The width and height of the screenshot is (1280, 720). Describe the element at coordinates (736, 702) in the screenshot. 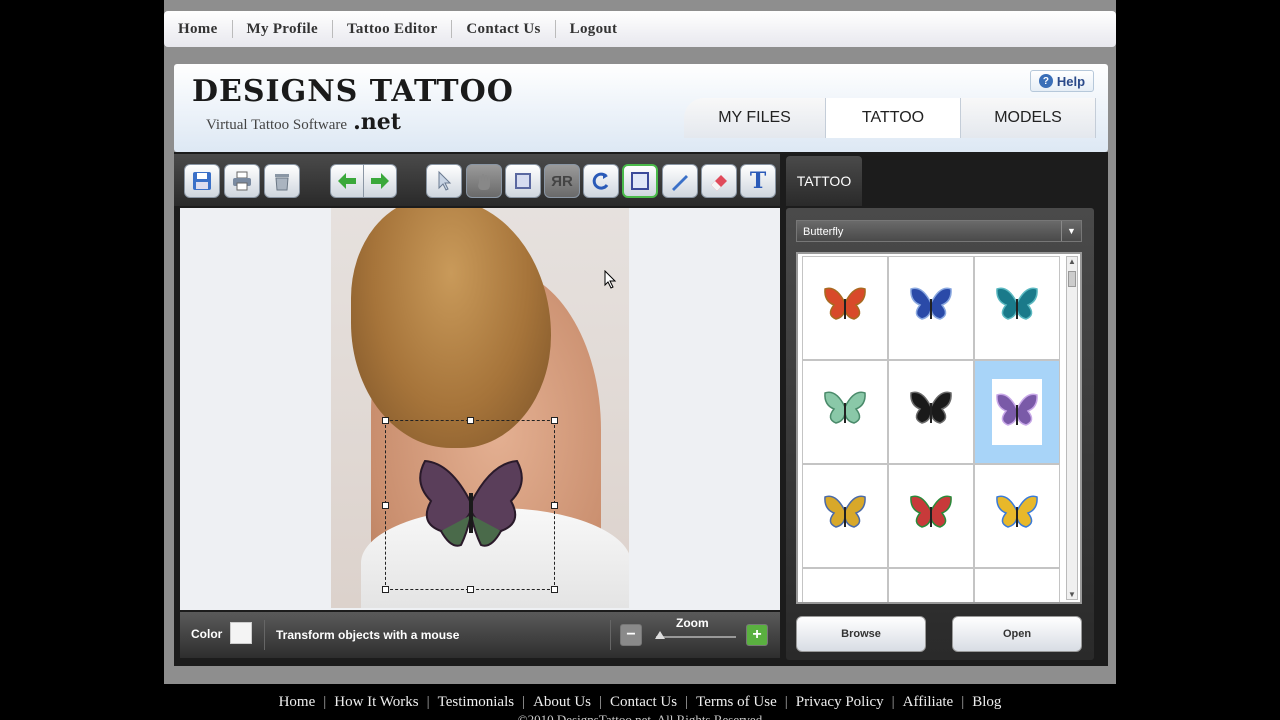

I see `footer-link: Terms of Use` at that location.